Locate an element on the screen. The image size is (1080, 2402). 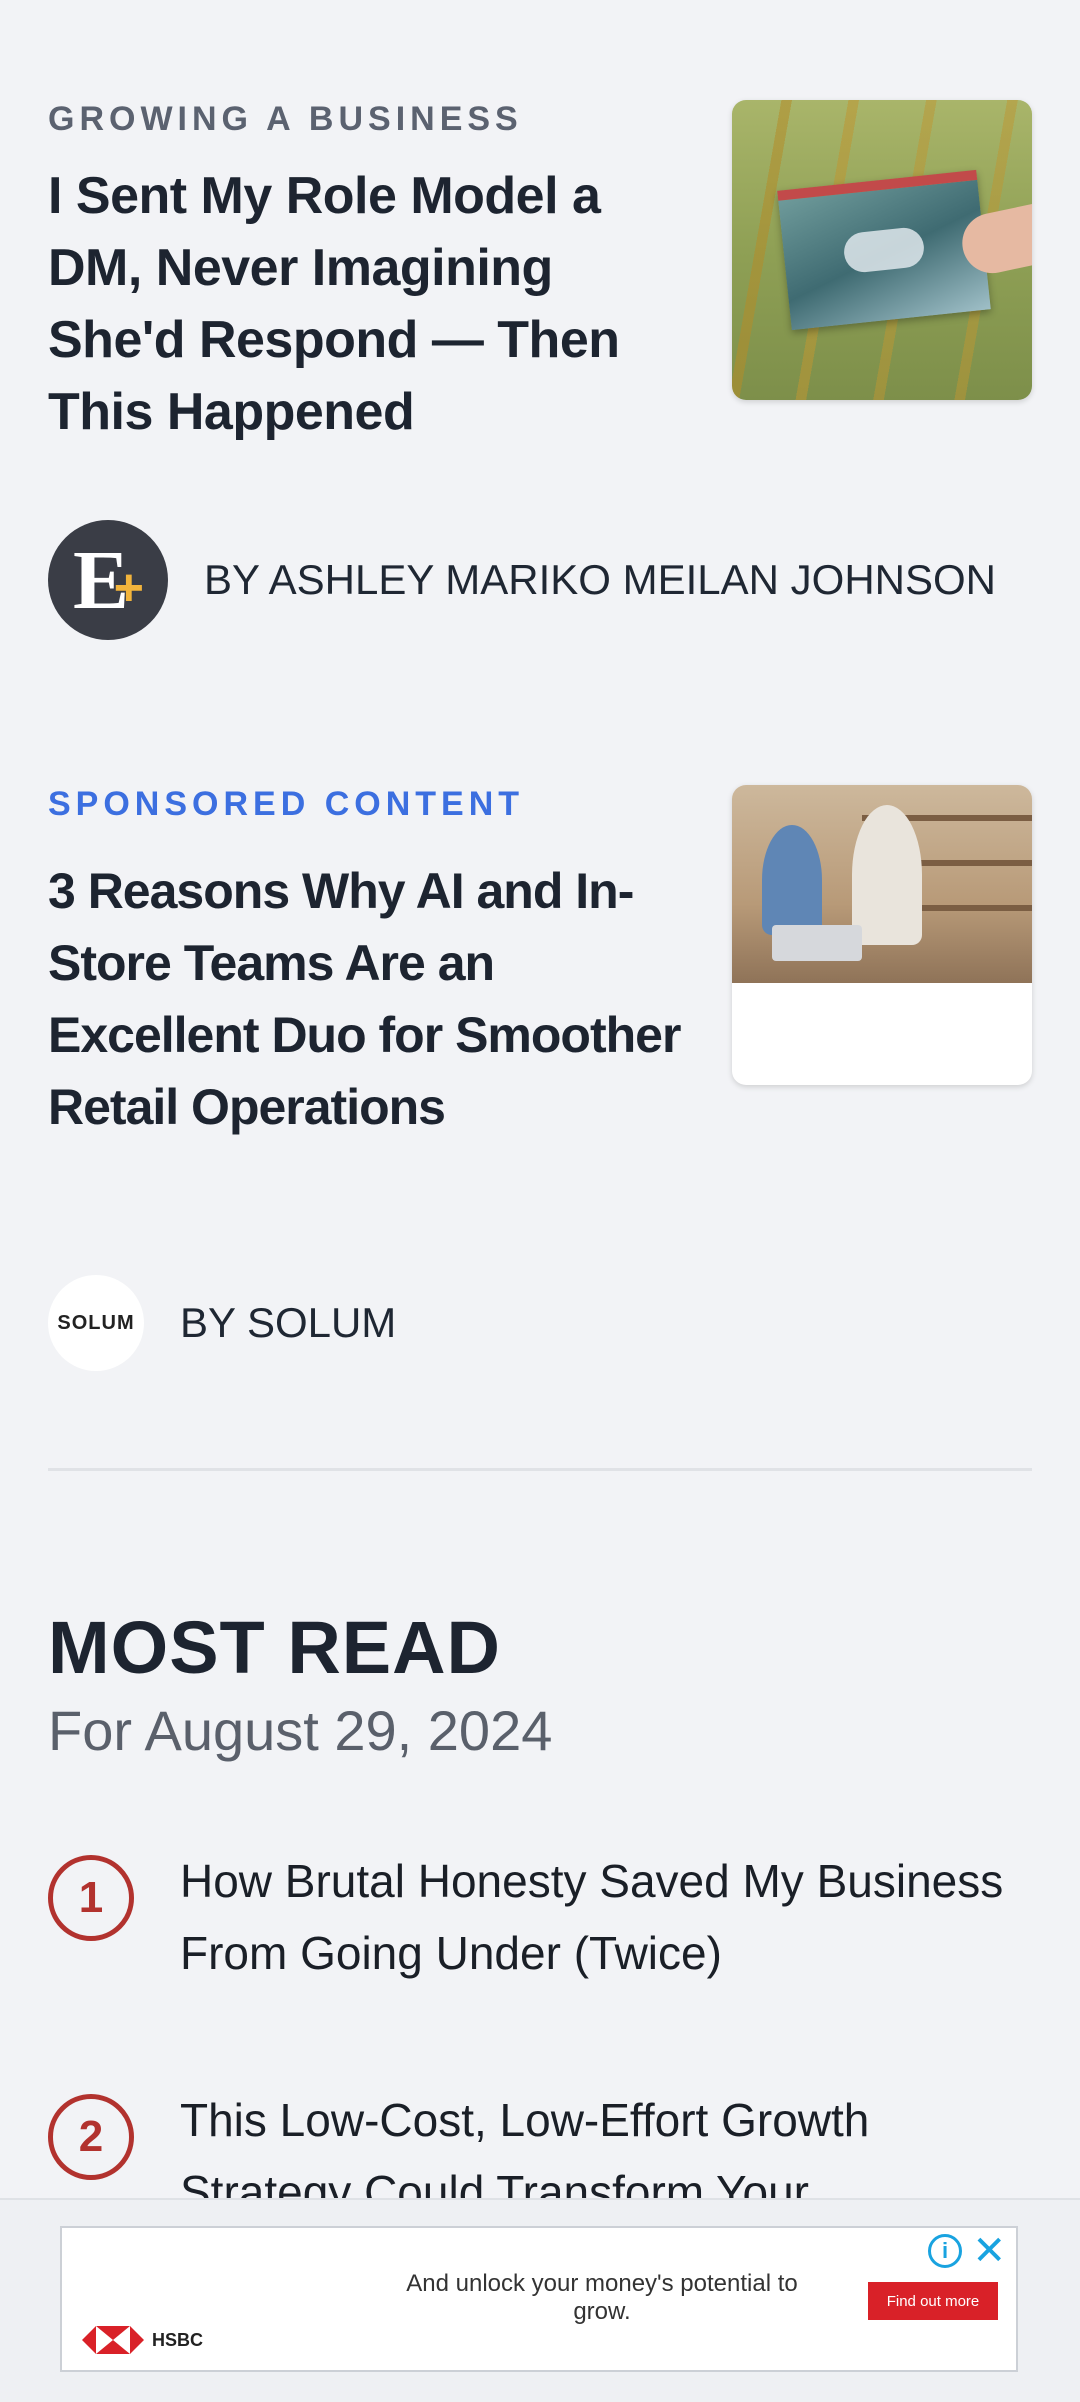
hsbc-logo: HSBC is located at coordinates (142, 2340).